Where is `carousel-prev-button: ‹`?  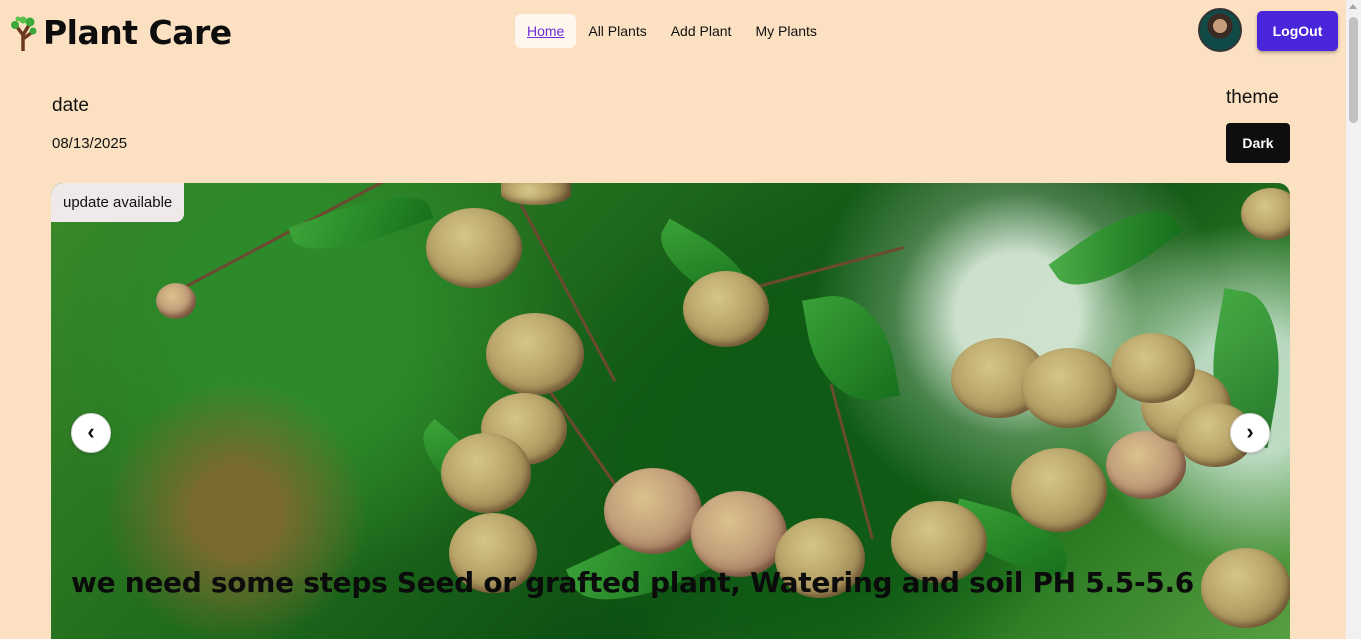
carousel-prev-button: ‹ is located at coordinates (91, 433).